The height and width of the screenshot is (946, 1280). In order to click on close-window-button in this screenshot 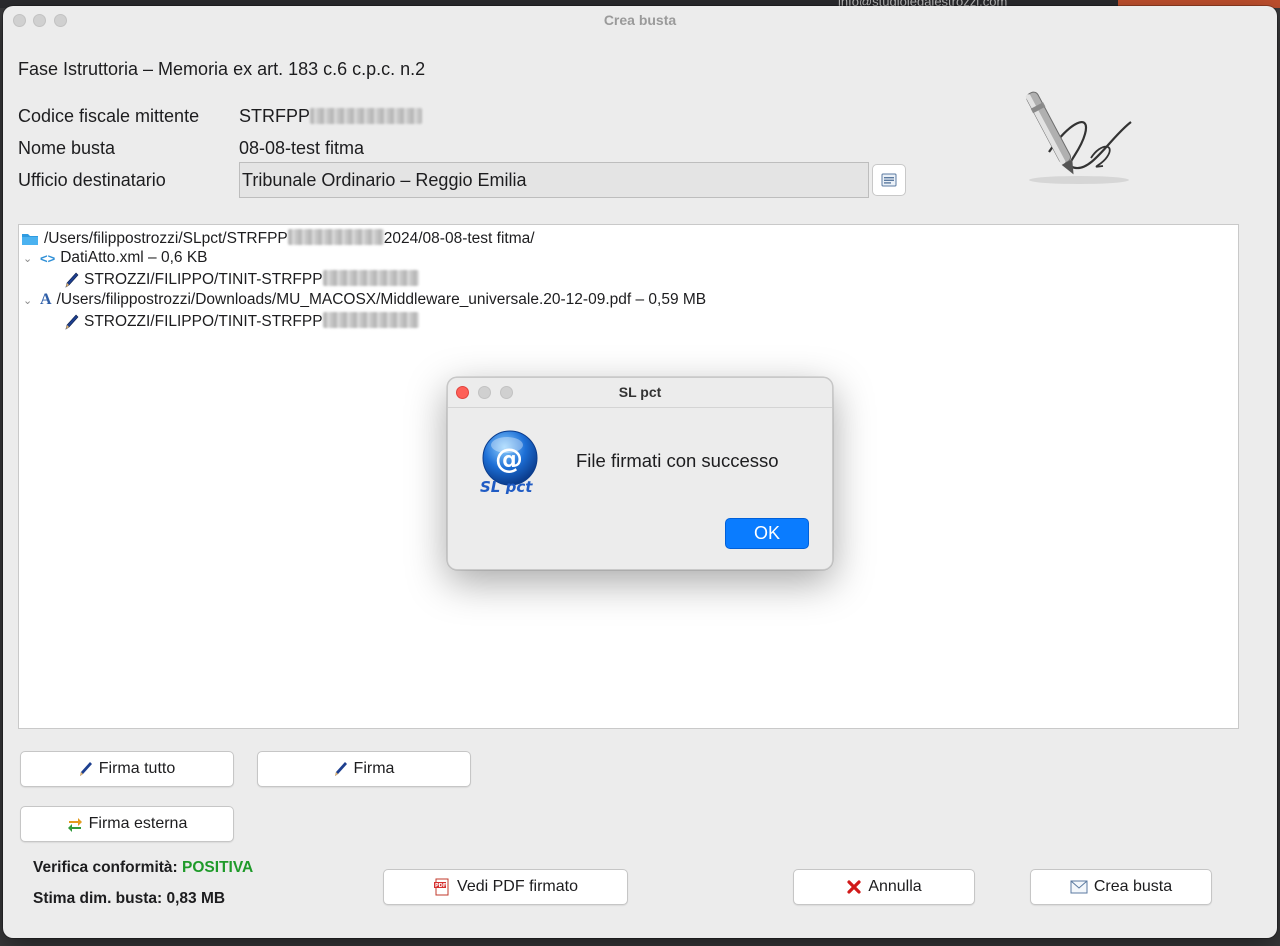, I will do `click(19, 20)`.